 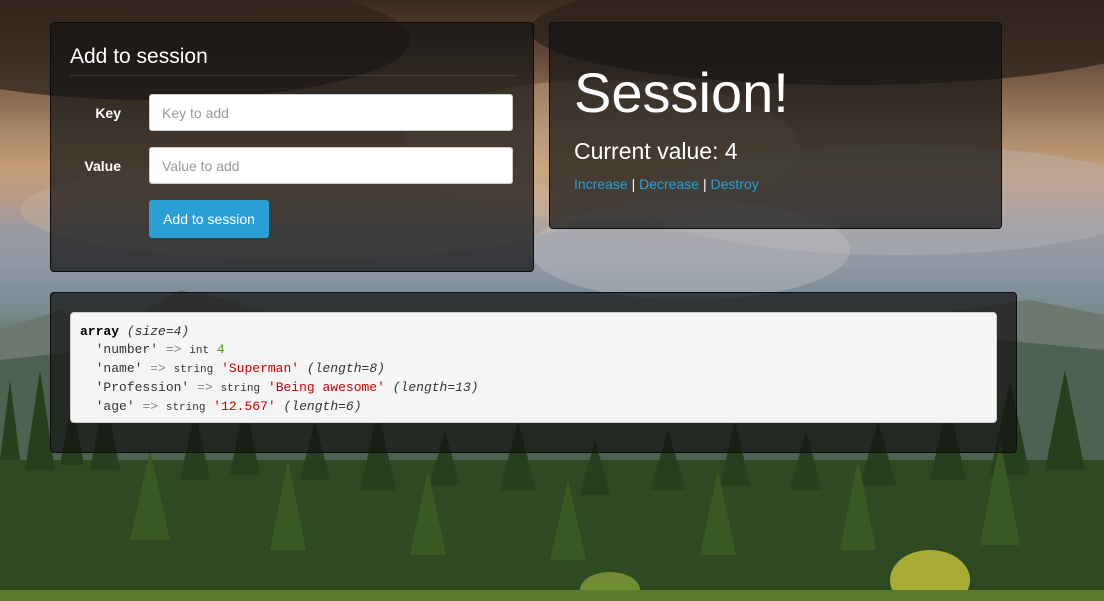 What do you see at coordinates (331, 112) in the screenshot?
I see `key-input` at bounding box center [331, 112].